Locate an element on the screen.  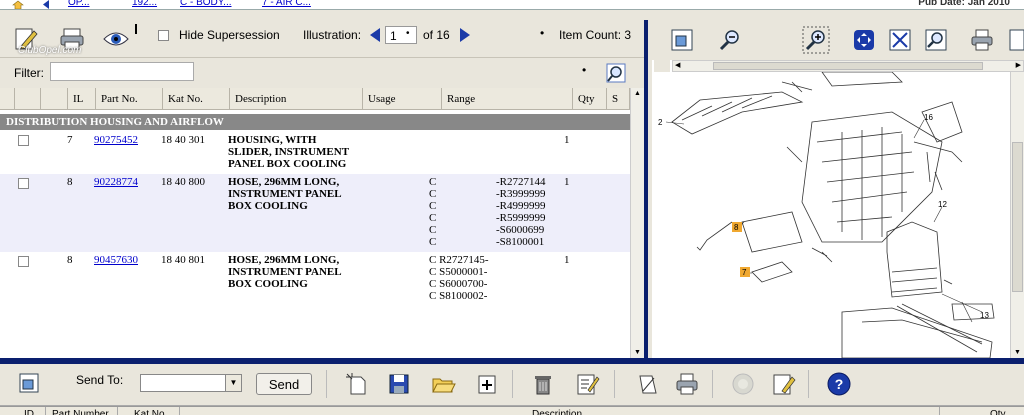
print-list-icon is located at coordinates (687, 384).